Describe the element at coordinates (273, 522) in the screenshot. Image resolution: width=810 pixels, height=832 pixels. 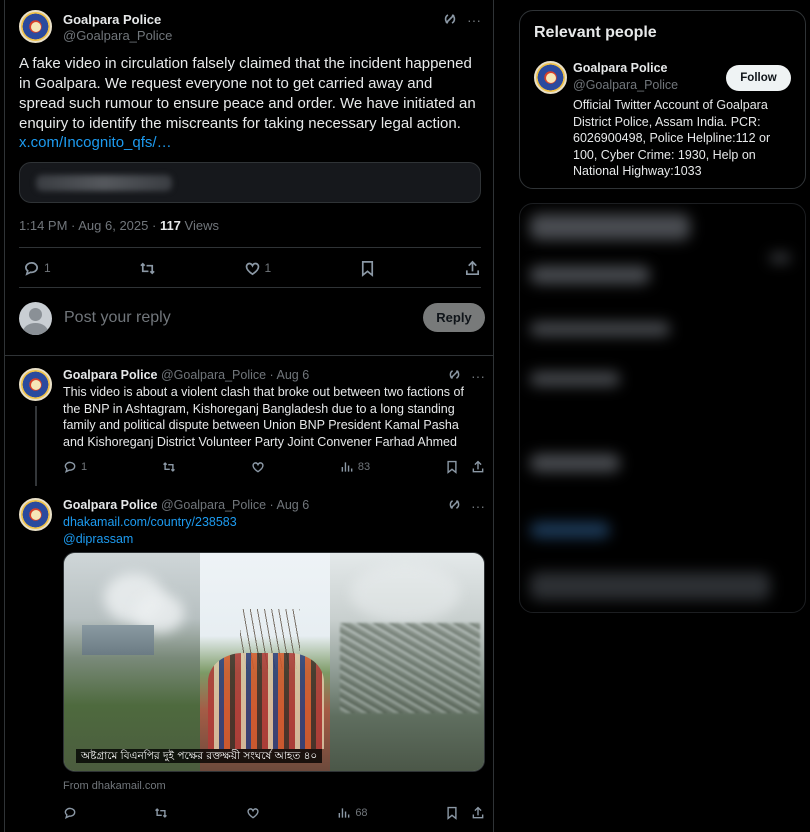
I see `article-link: dhakamail.com/country/238583` at that location.